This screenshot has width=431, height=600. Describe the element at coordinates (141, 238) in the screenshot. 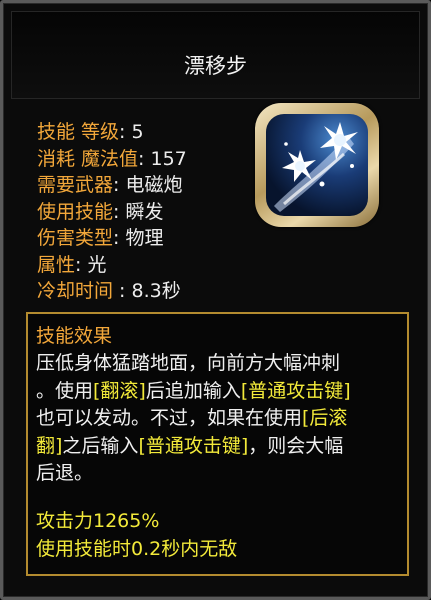

I see `stat-value: 物理` at that location.